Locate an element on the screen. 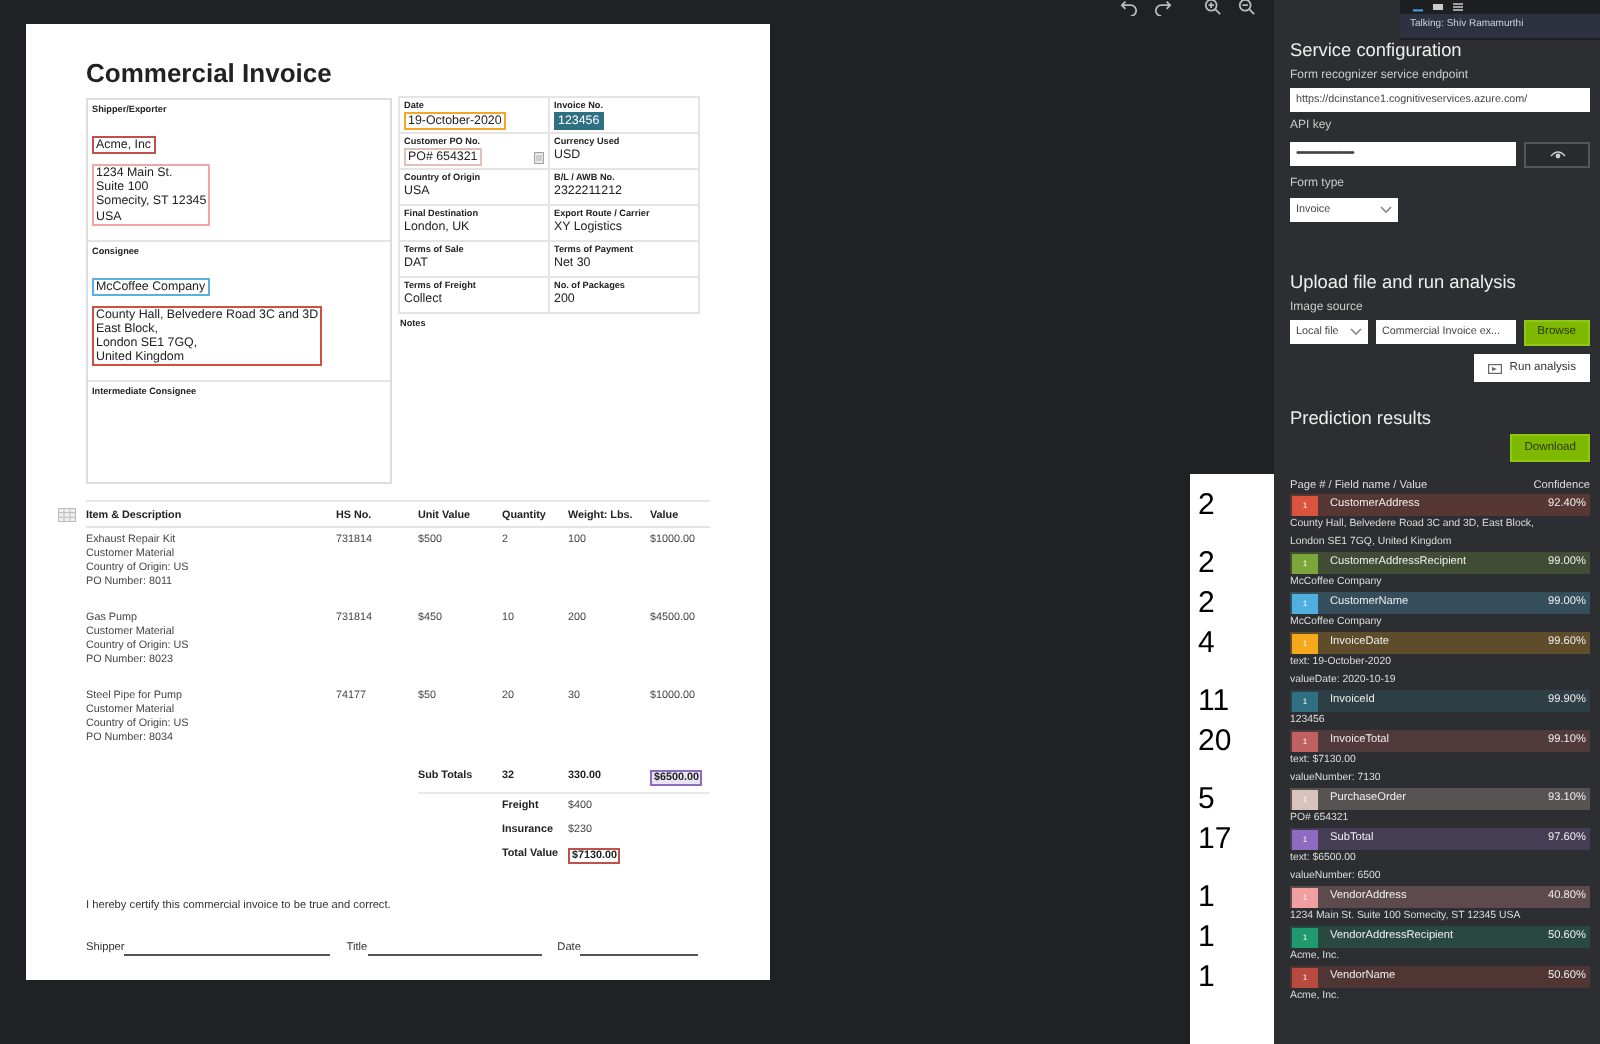 The width and height of the screenshot is (1600, 1044). run-icon is located at coordinates (1494, 368).